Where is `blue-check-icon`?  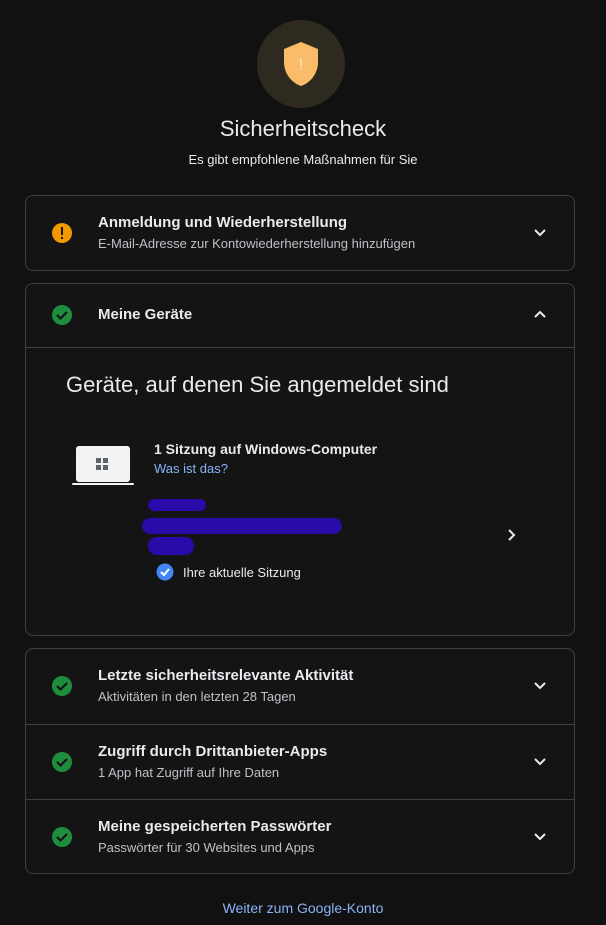
blue-check-icon is located at coordinates (165, 572).